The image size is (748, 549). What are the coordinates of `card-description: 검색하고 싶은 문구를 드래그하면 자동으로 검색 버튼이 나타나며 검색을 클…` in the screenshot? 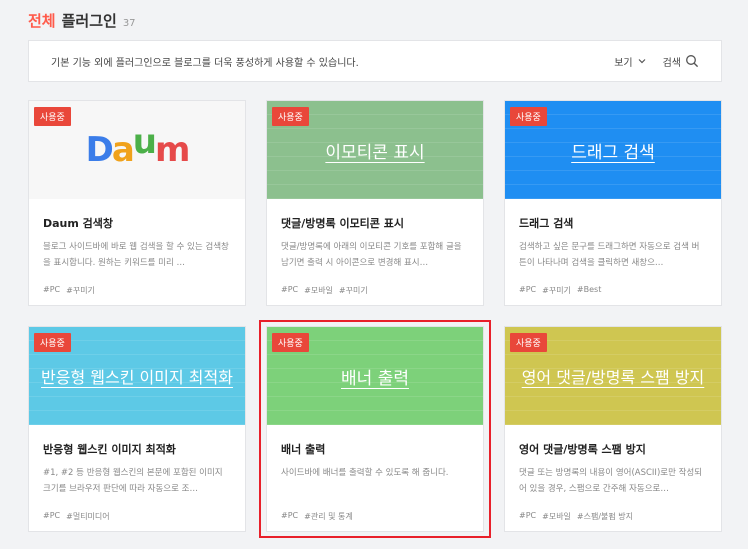 It's located at (609, 255).